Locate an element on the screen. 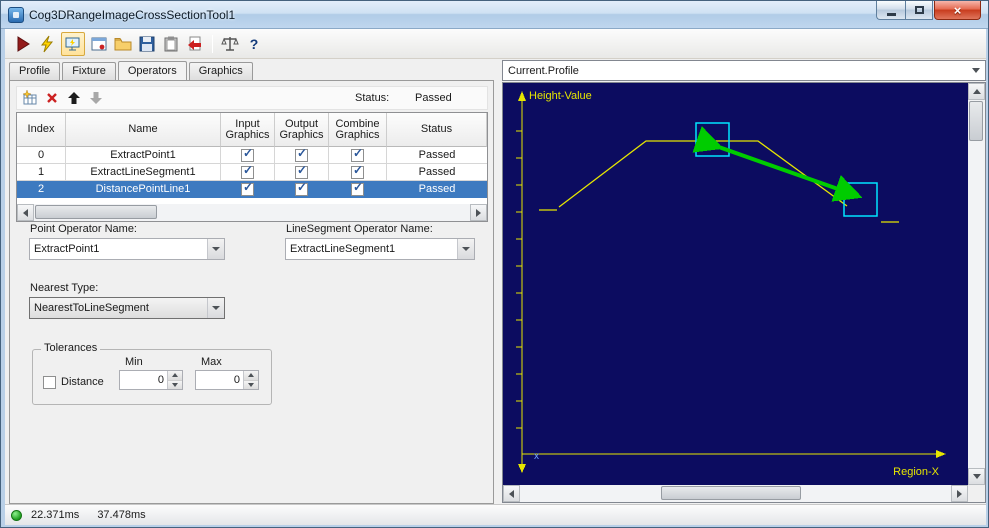  close-icon: × is located at coordinates (957, 10).